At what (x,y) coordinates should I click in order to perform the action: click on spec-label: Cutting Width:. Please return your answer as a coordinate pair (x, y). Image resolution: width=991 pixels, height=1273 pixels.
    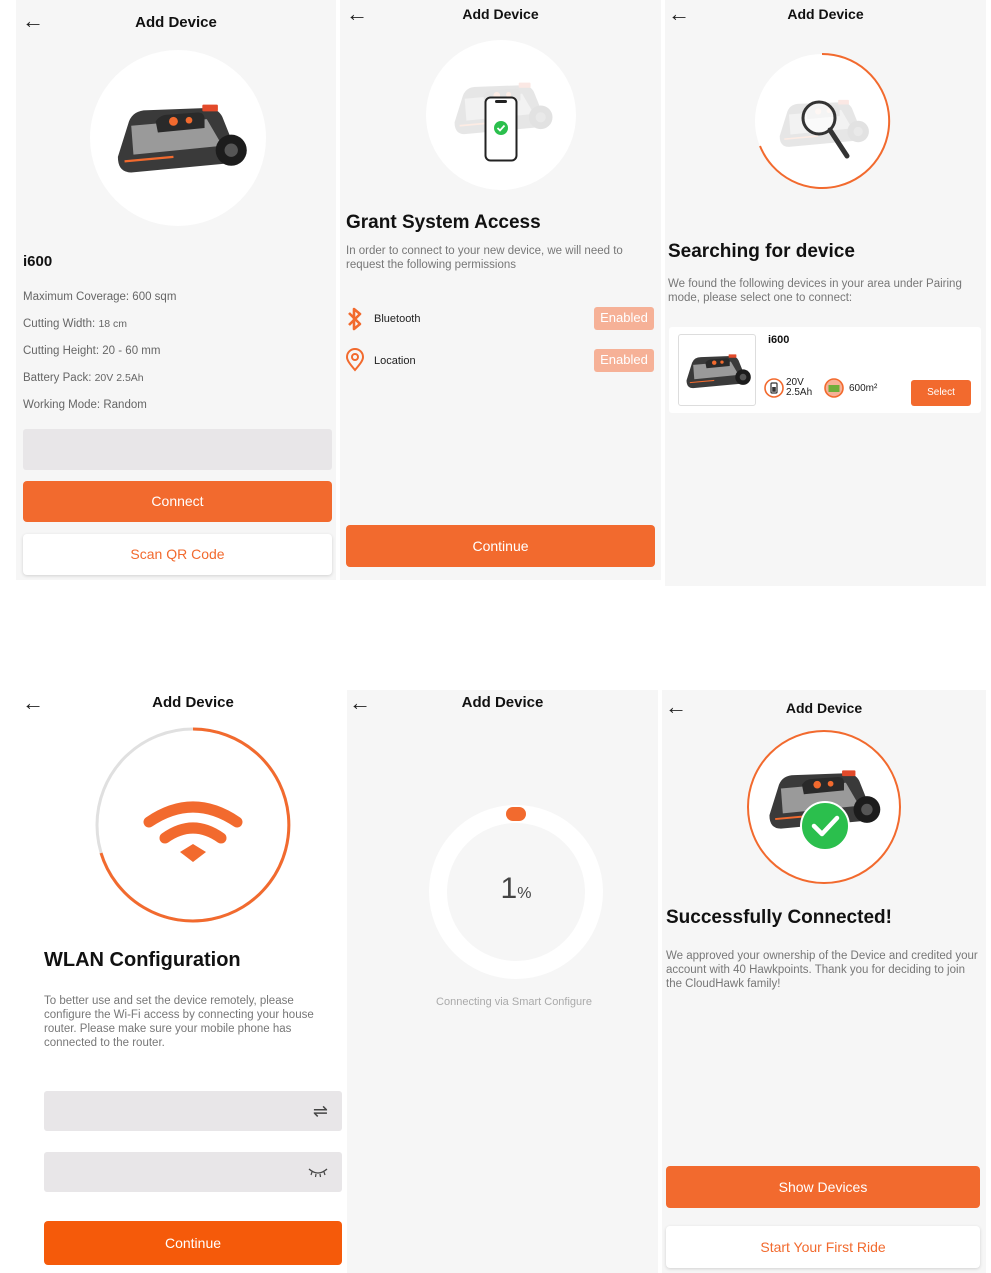
    Looking at the image, I should click on (59, 324).